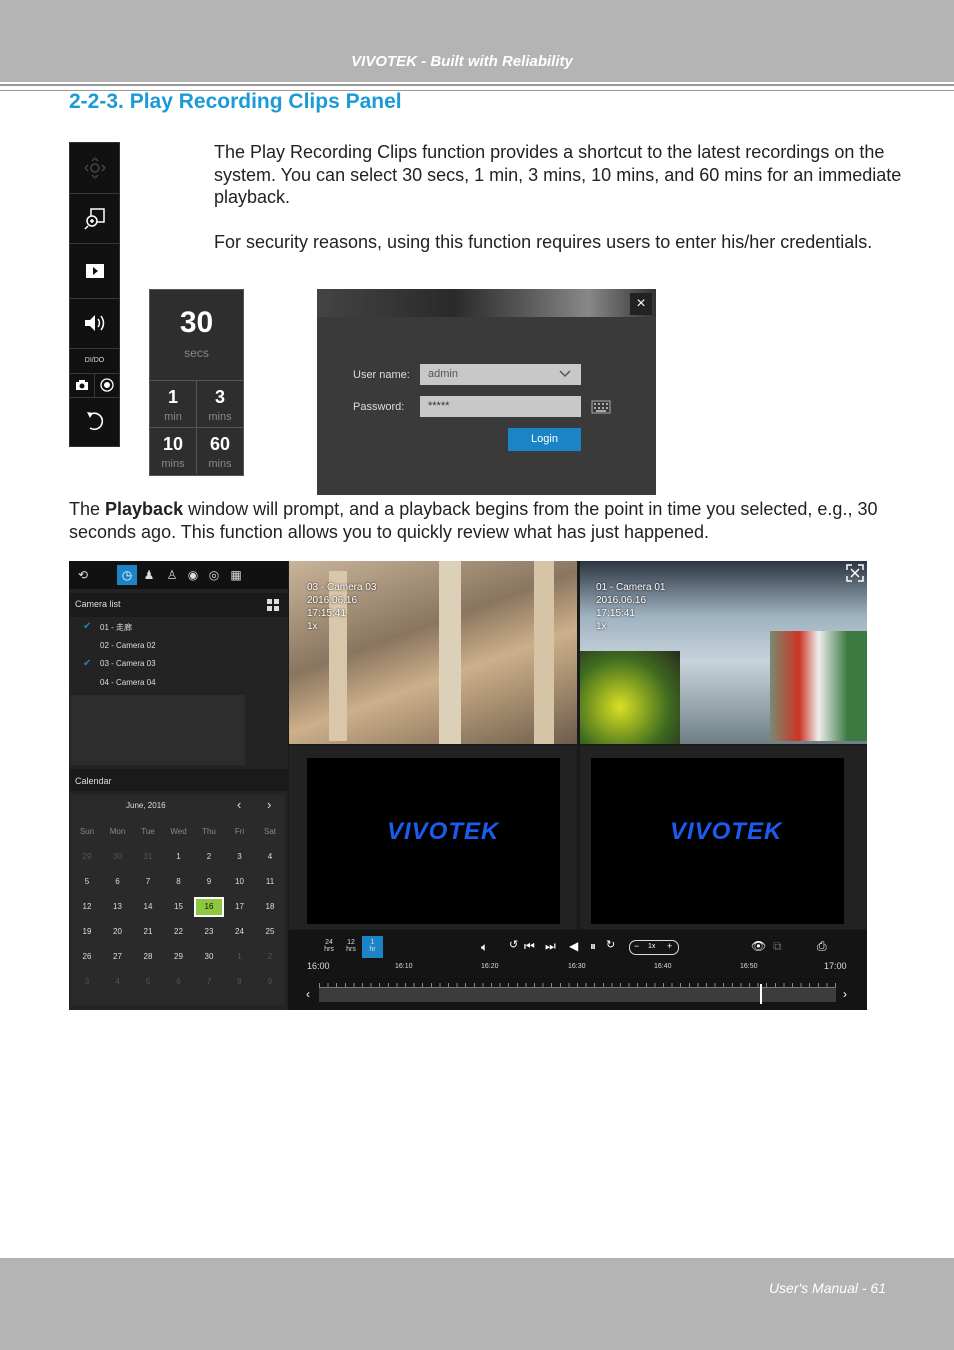 Image resolution: width=954 pixels, height=1350 pixels. What do you see at coordinates (209, 907) in the screenshot?
I see `calendar-day-selected: 16` at bounding box center [209, 907].